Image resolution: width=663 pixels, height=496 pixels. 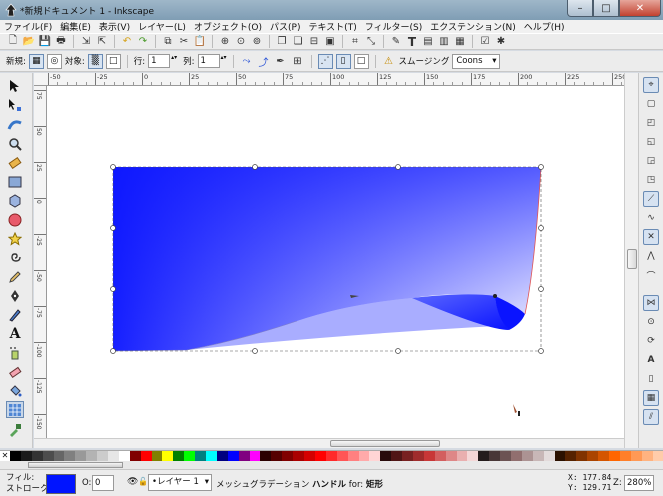 I want to click on text-font-icon: T, so click(x=412, y=42).